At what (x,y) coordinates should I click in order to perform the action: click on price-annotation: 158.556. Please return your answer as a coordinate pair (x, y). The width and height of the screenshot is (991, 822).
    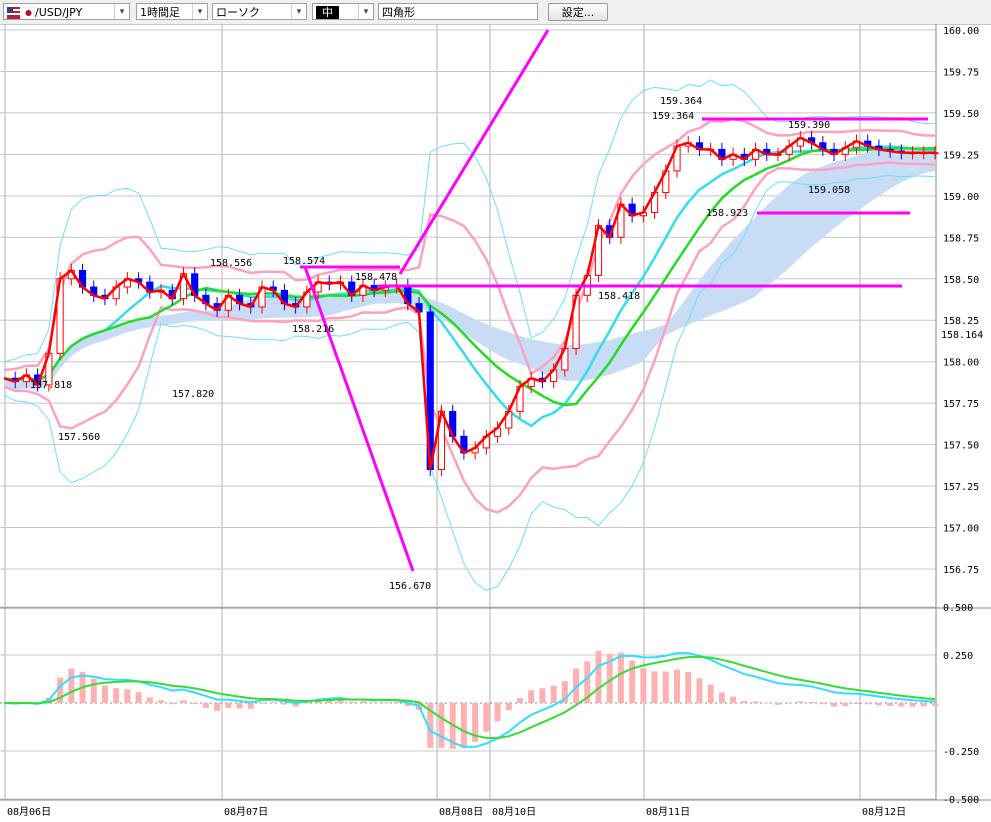
    Looking at the image, I should click on (231, 263).